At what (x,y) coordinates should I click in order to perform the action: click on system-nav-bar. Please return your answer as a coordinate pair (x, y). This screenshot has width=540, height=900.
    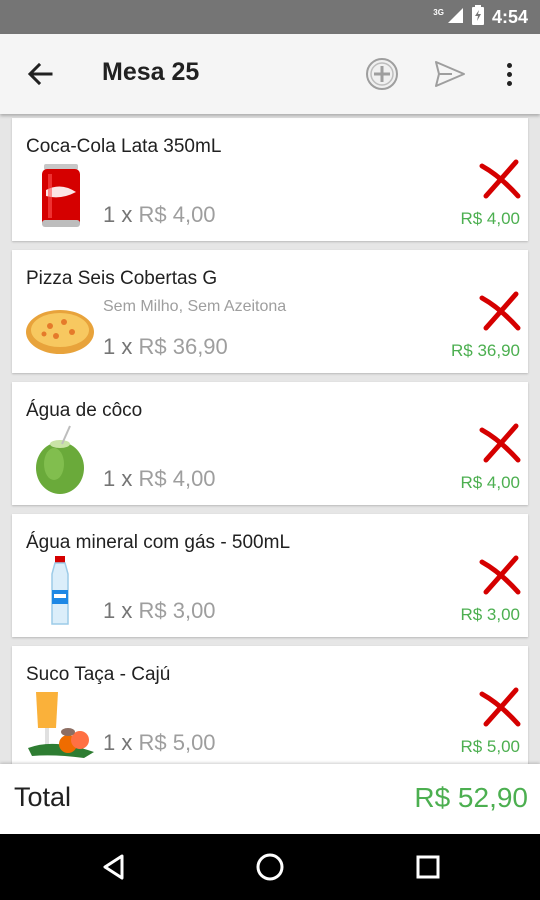
    Looking at the image, I should click on (270, 867).